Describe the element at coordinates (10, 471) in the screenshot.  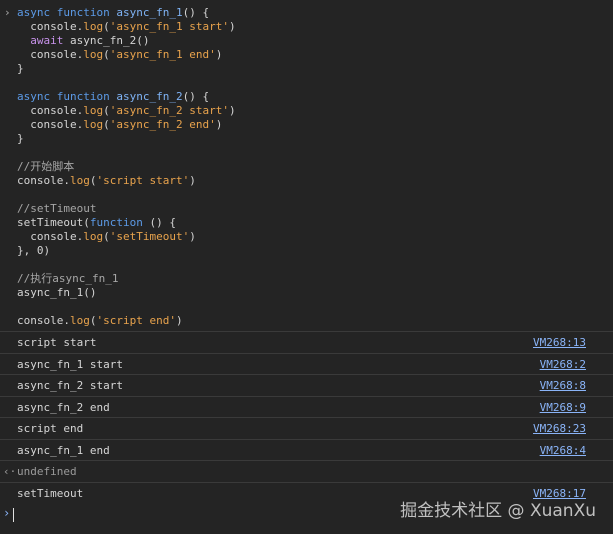
I see `return-arrow-icon: ‹·` at that location.